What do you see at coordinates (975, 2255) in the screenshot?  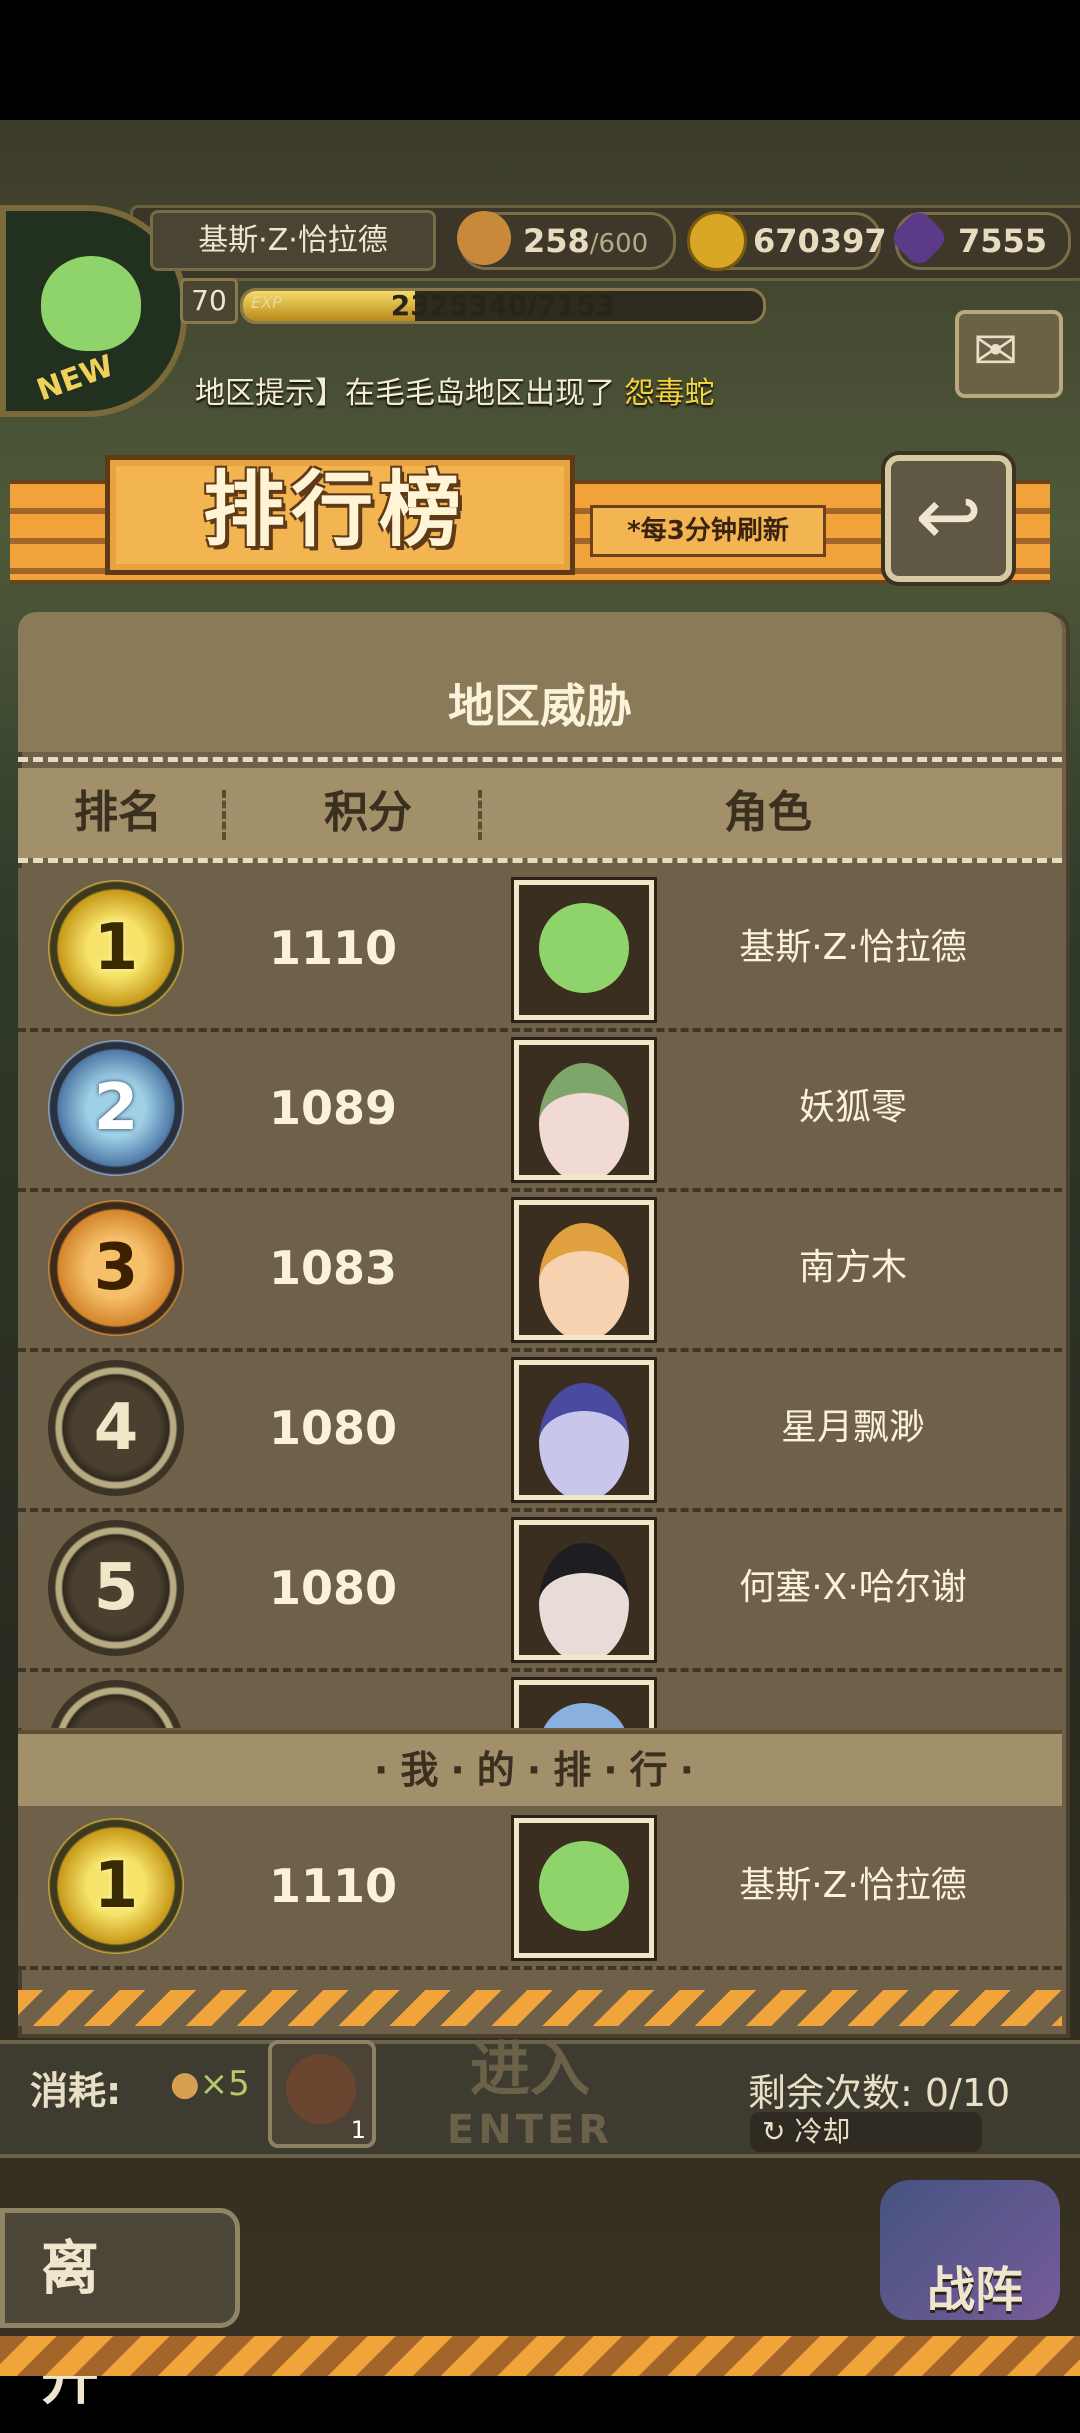 I see `formation-button: 战阵` at bounding box center [975, 2255].